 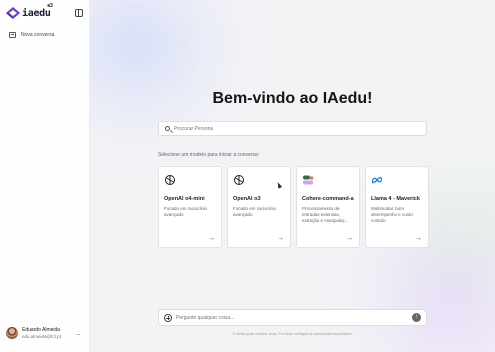 I want to click on iaedu-logo: iaedu e3, so click(x=29, y=11).